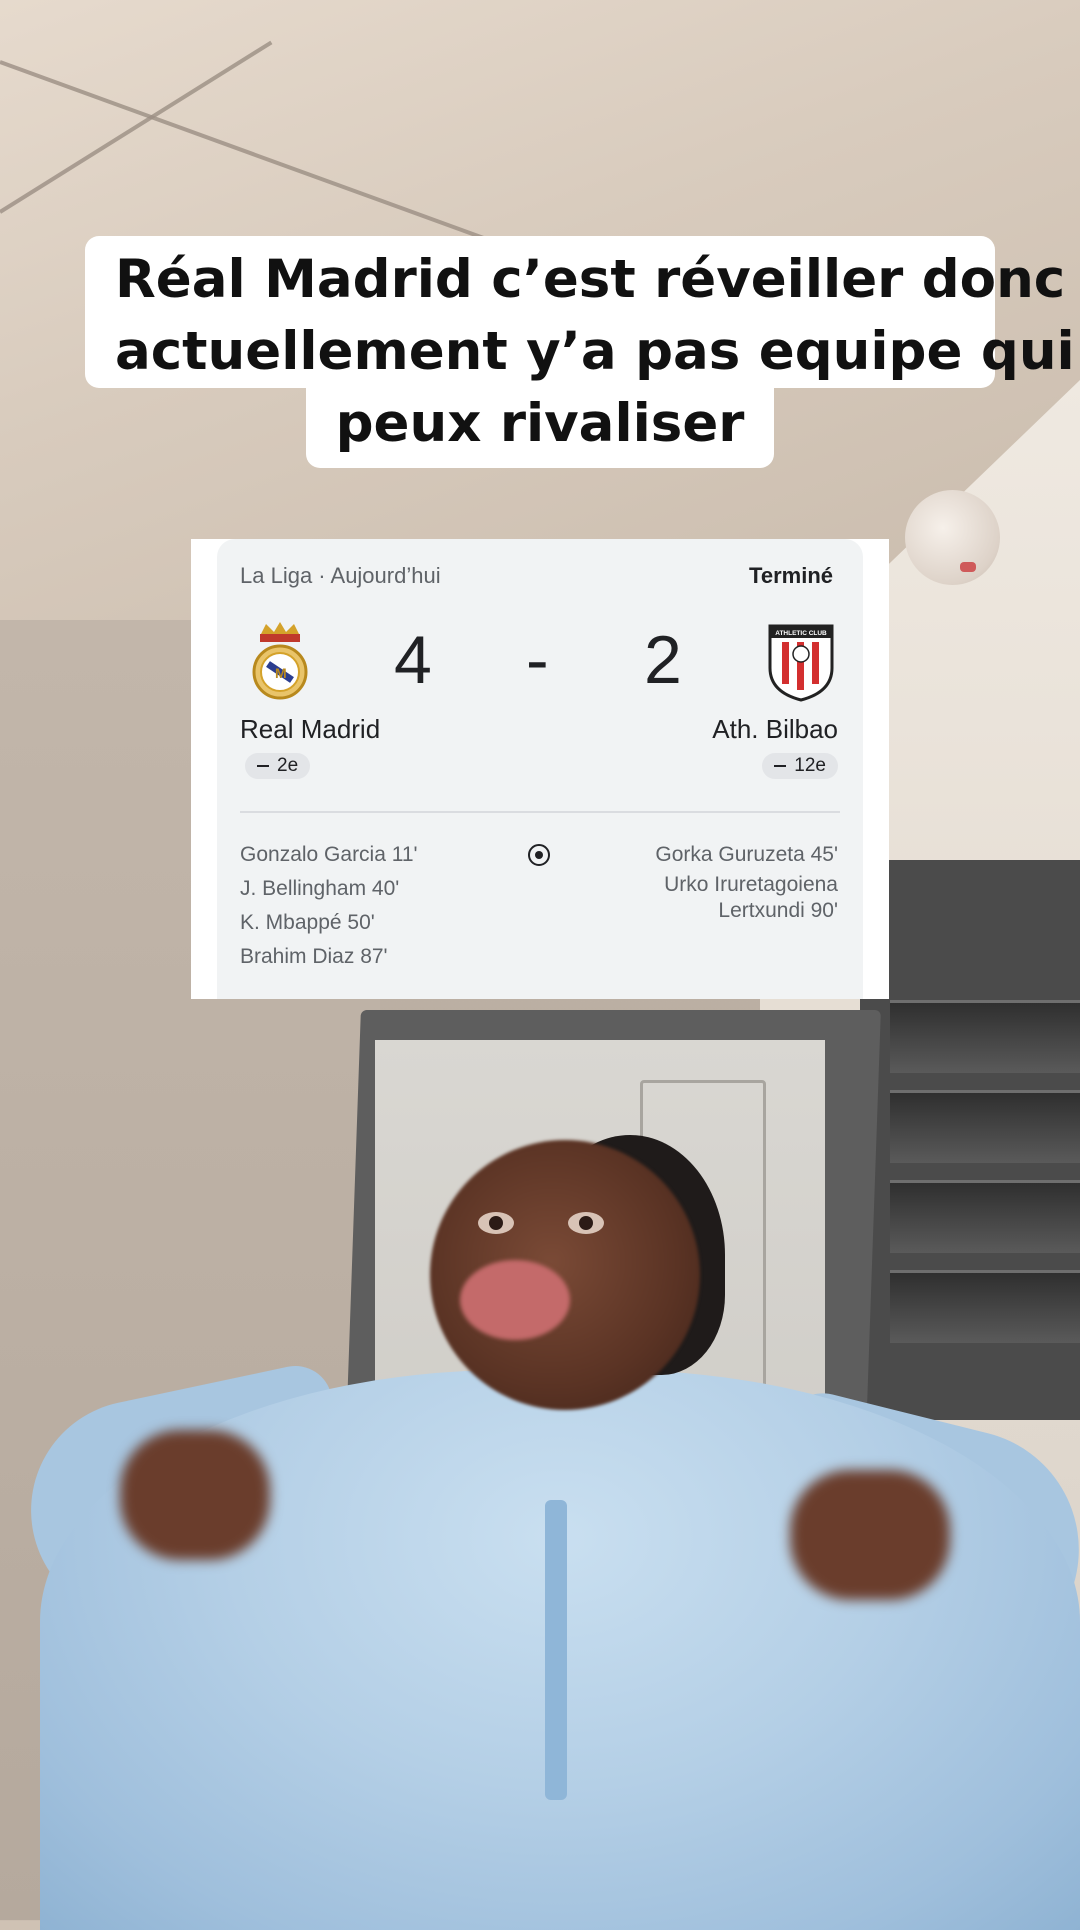  Describe the element at coordinates (539, 855) in the screenshot. I see `soccer-ball-icon` at that location.